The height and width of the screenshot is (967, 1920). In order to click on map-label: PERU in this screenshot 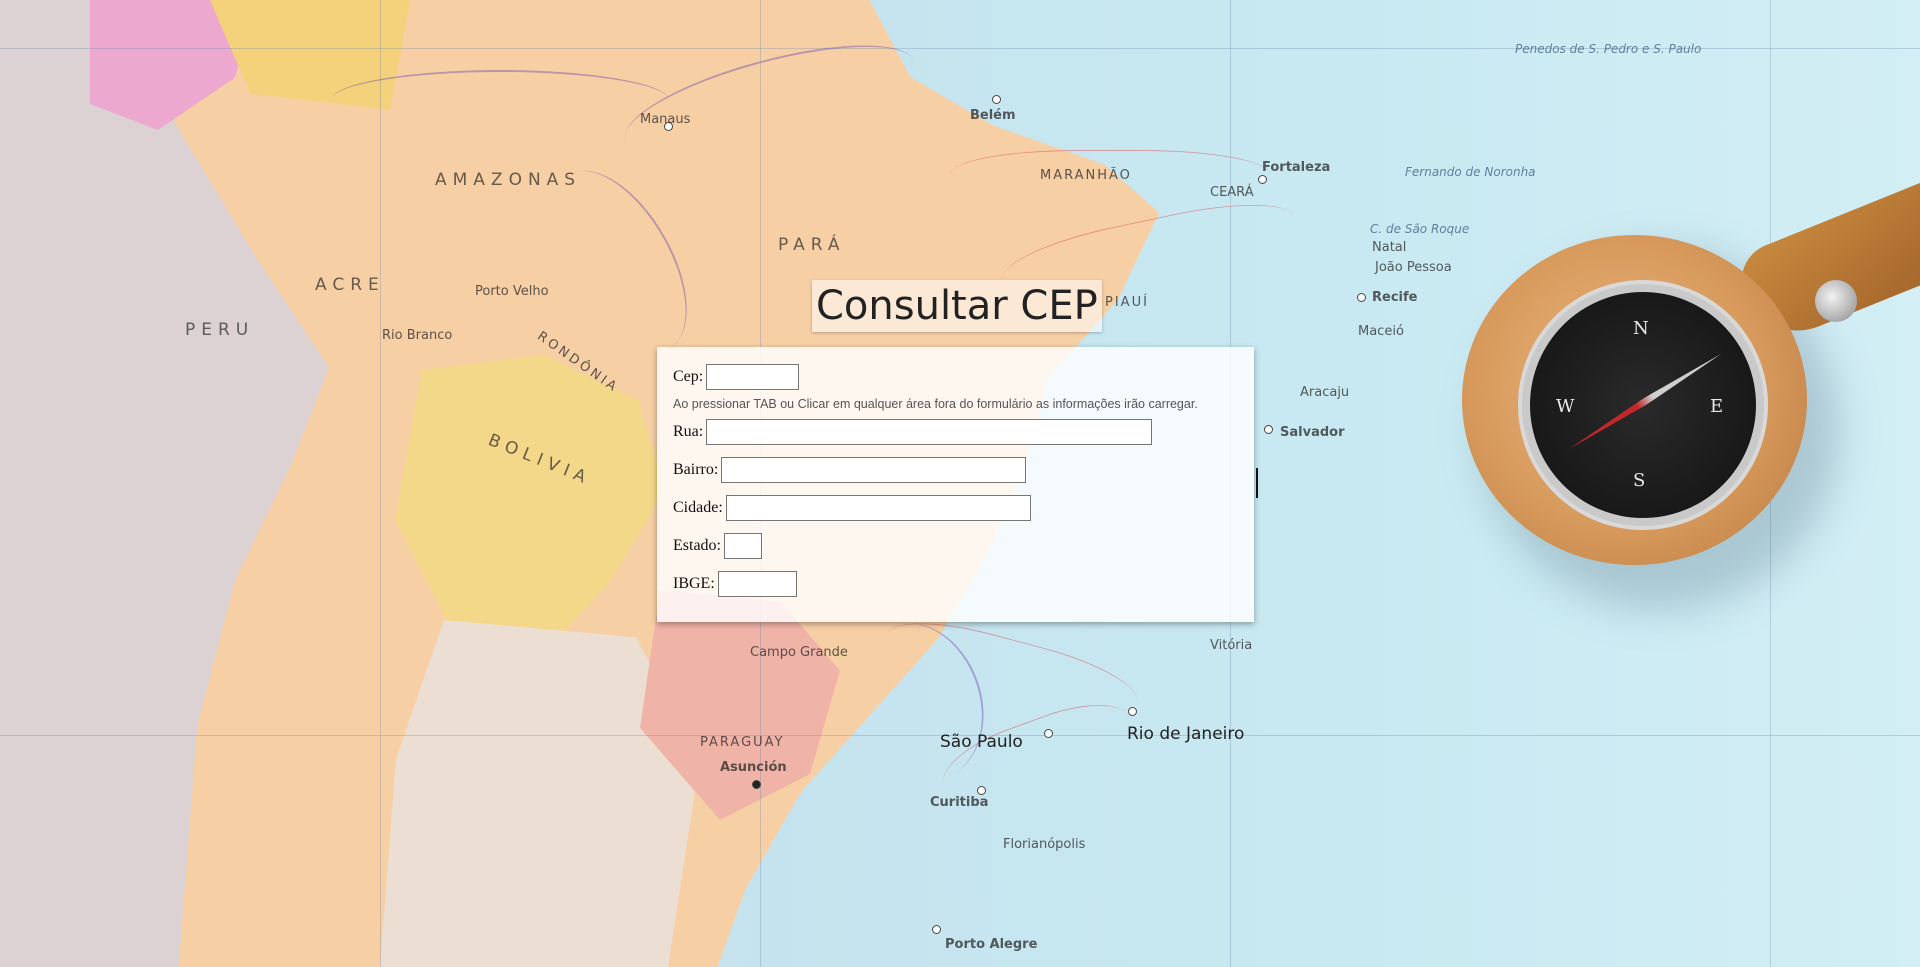, I will do `click(220, 330)`.